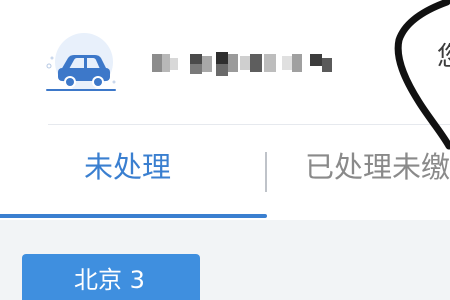 The width and height of the screenshot is (450, 300). I want to click on tab-unprocessed: 未处理, so click(127, 167).